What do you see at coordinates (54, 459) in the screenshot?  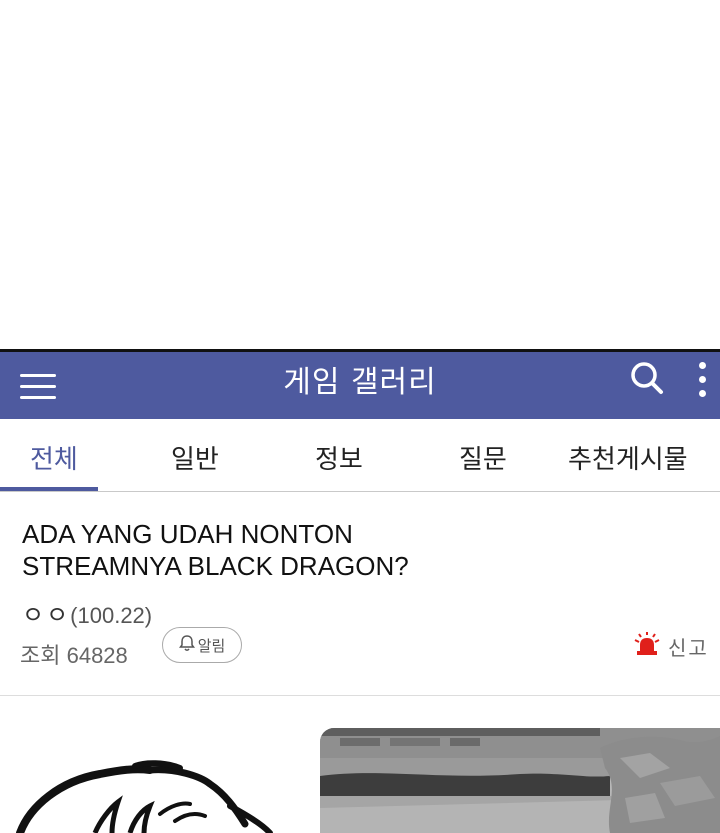 I see `tab-all: 전체` at bounding box center [54, 459].